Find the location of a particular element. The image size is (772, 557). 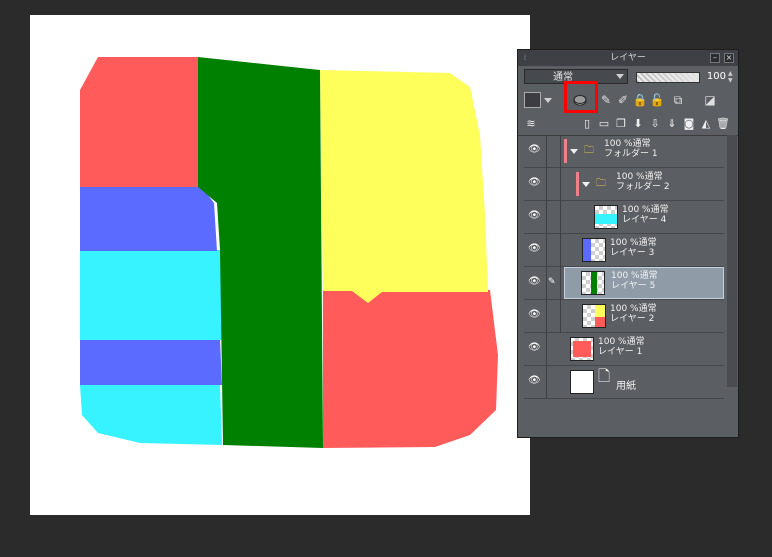

layer-list-scrollbar is located at coordinates (732, 261).